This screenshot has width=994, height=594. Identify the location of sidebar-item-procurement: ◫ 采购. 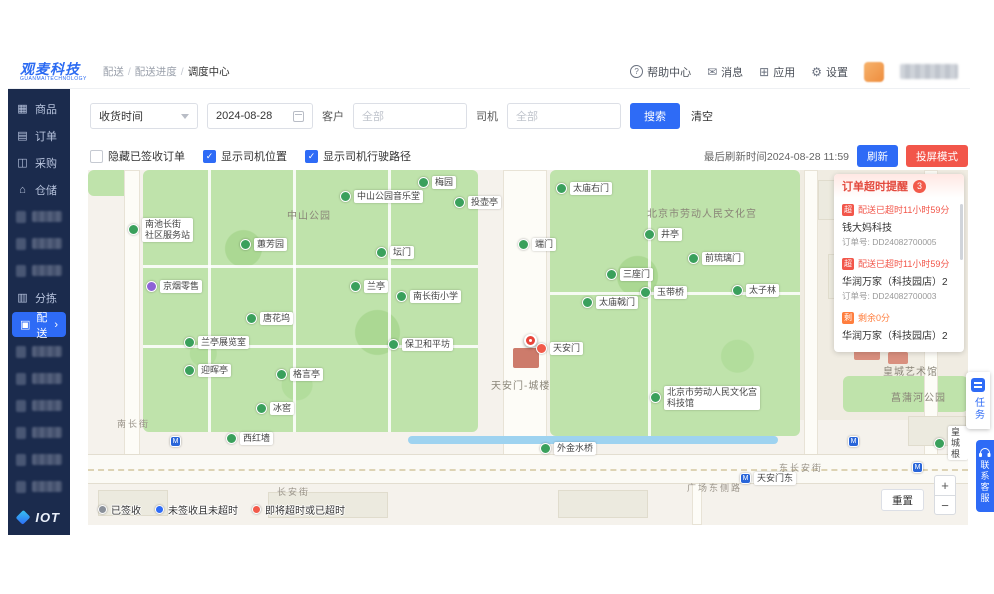
(39, 162).